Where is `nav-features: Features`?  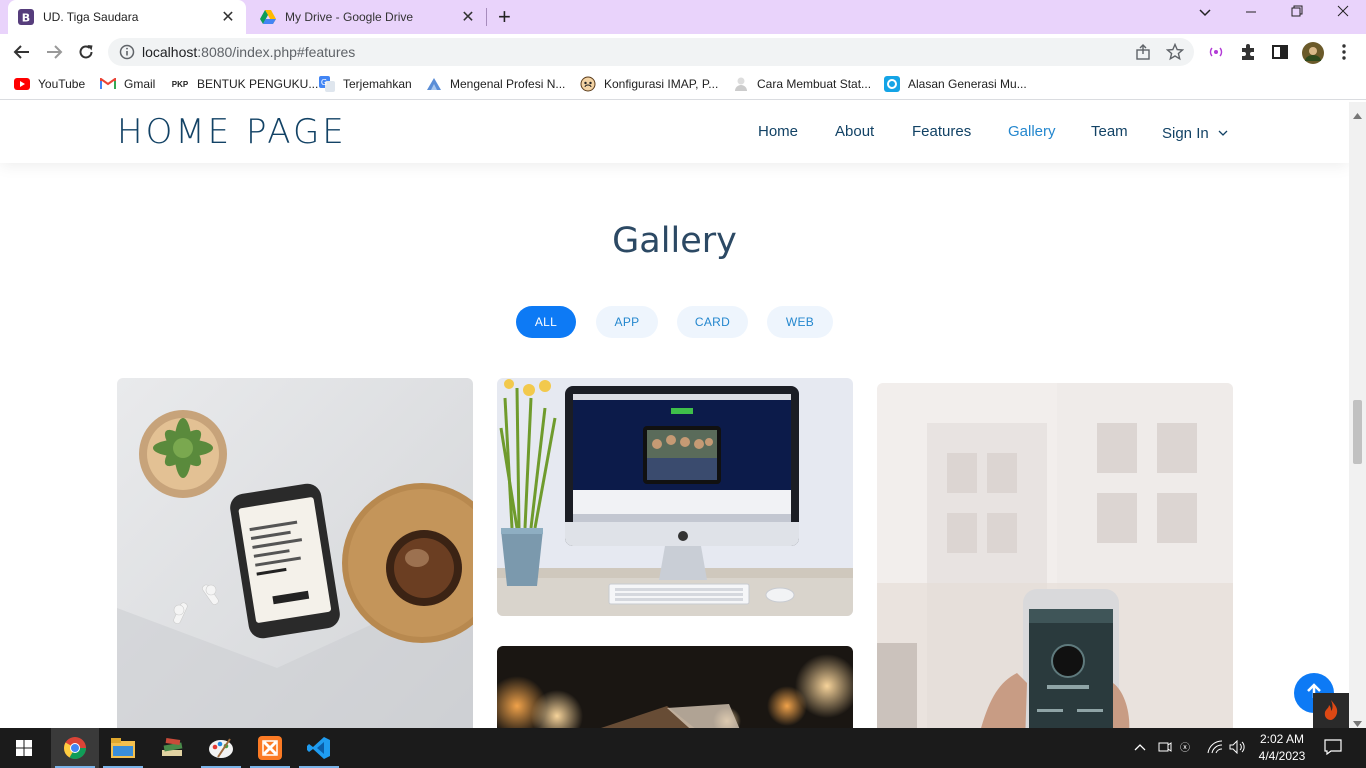
nav-features: Features is located at coordinates (941, 131).